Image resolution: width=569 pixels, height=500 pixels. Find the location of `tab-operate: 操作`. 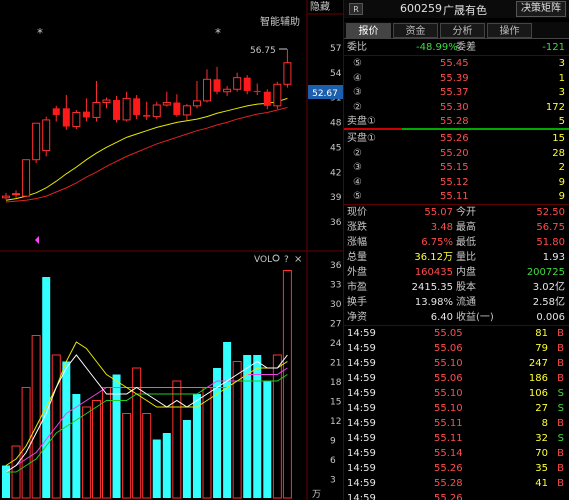

tab-operate: 操作 is located at coordinates (509, 30).